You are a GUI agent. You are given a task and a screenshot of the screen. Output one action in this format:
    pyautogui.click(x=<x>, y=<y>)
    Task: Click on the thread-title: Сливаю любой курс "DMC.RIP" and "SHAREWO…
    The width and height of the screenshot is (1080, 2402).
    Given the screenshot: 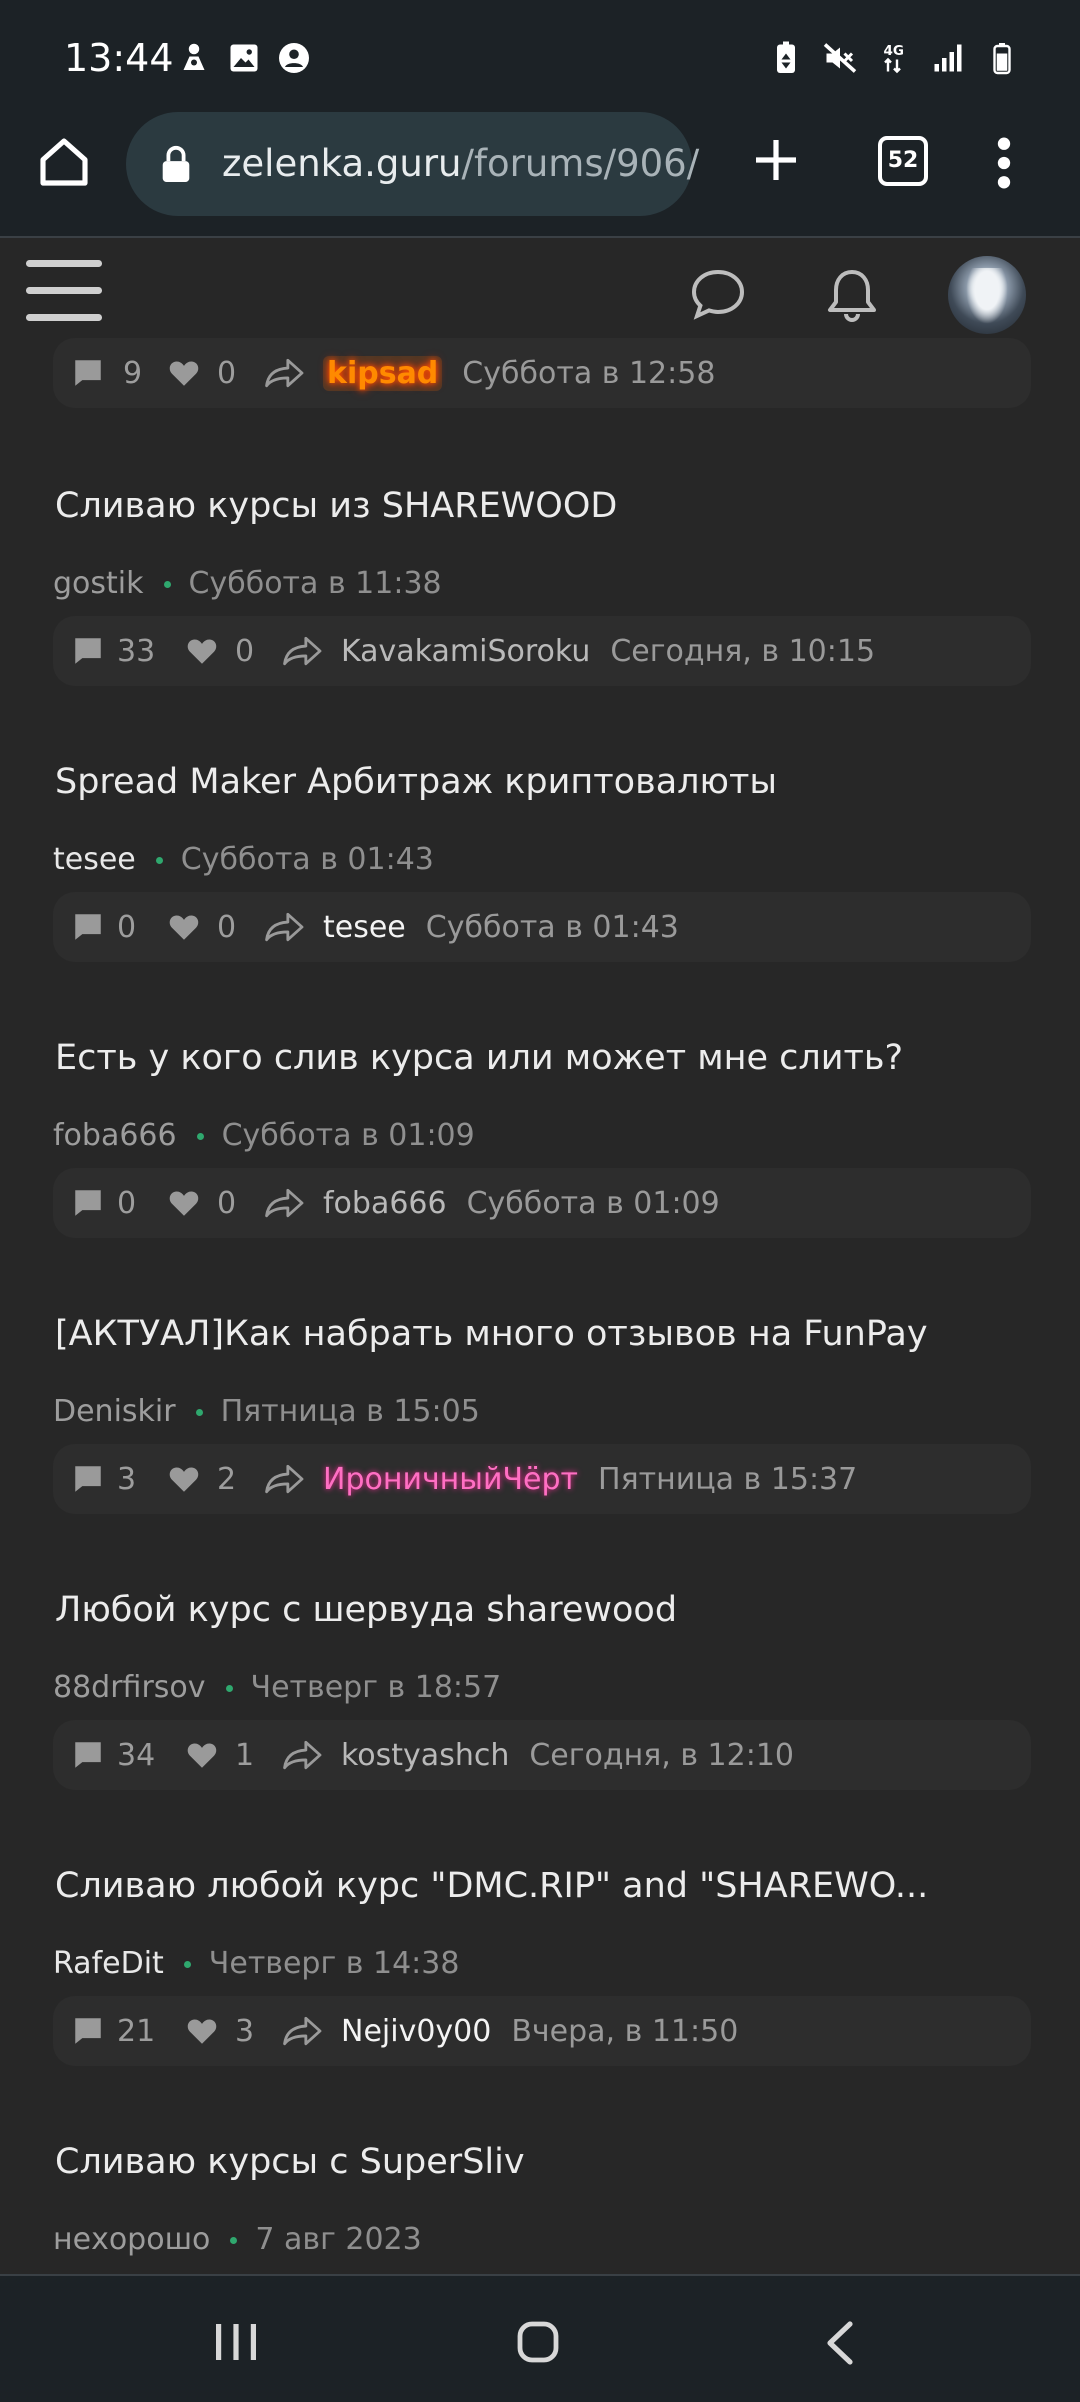 What is the action you would take?
    pyautogui.click(x=491, y=1886)
    